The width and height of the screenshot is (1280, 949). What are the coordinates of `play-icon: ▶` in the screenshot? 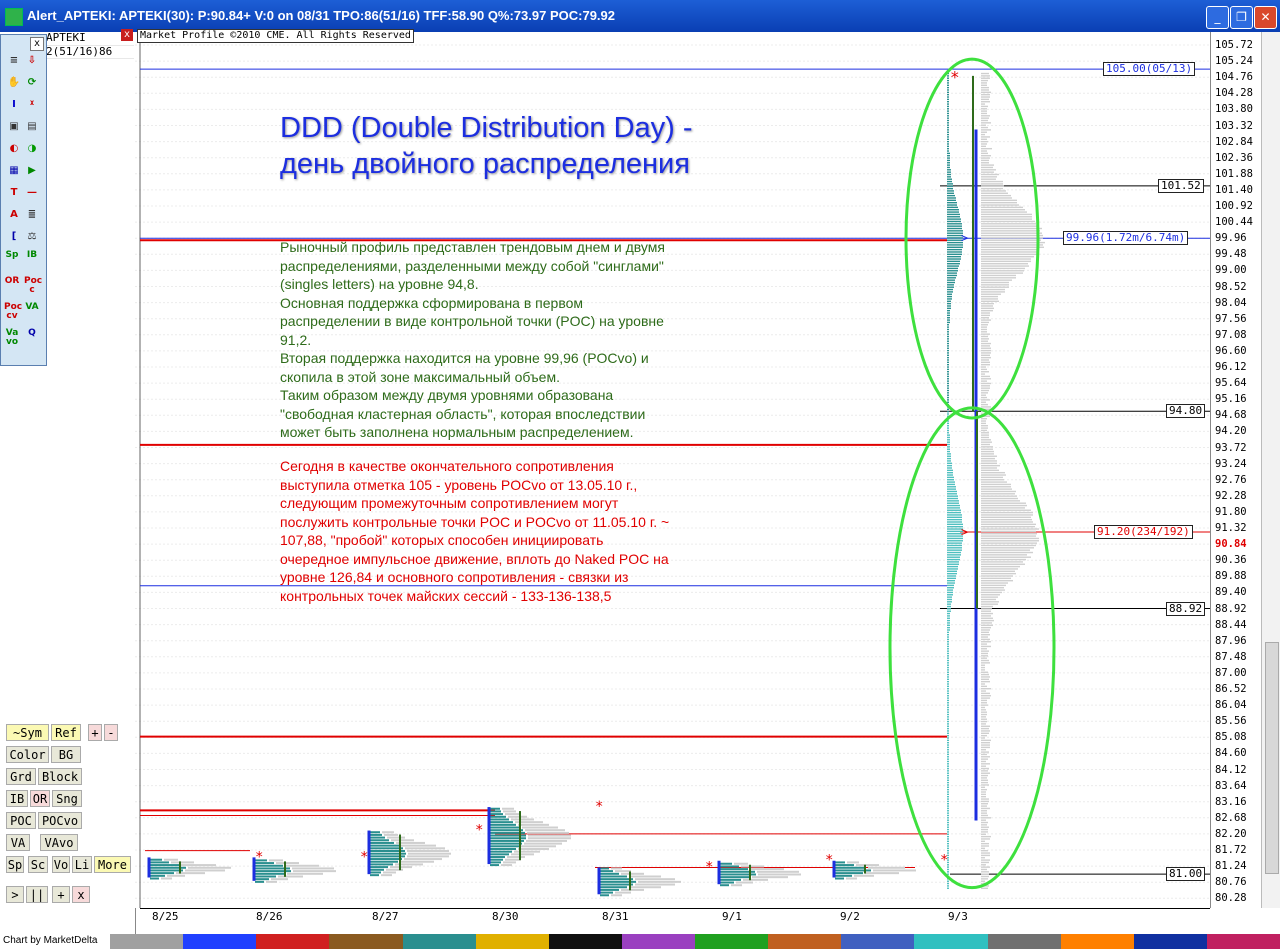 It's located at (32, 171).